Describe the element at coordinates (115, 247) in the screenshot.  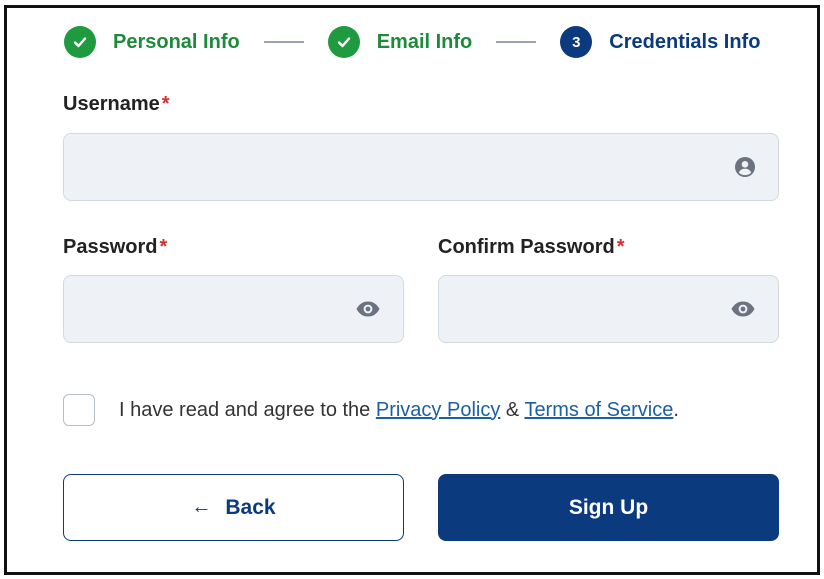
I see `password-label: Password *` at that location.